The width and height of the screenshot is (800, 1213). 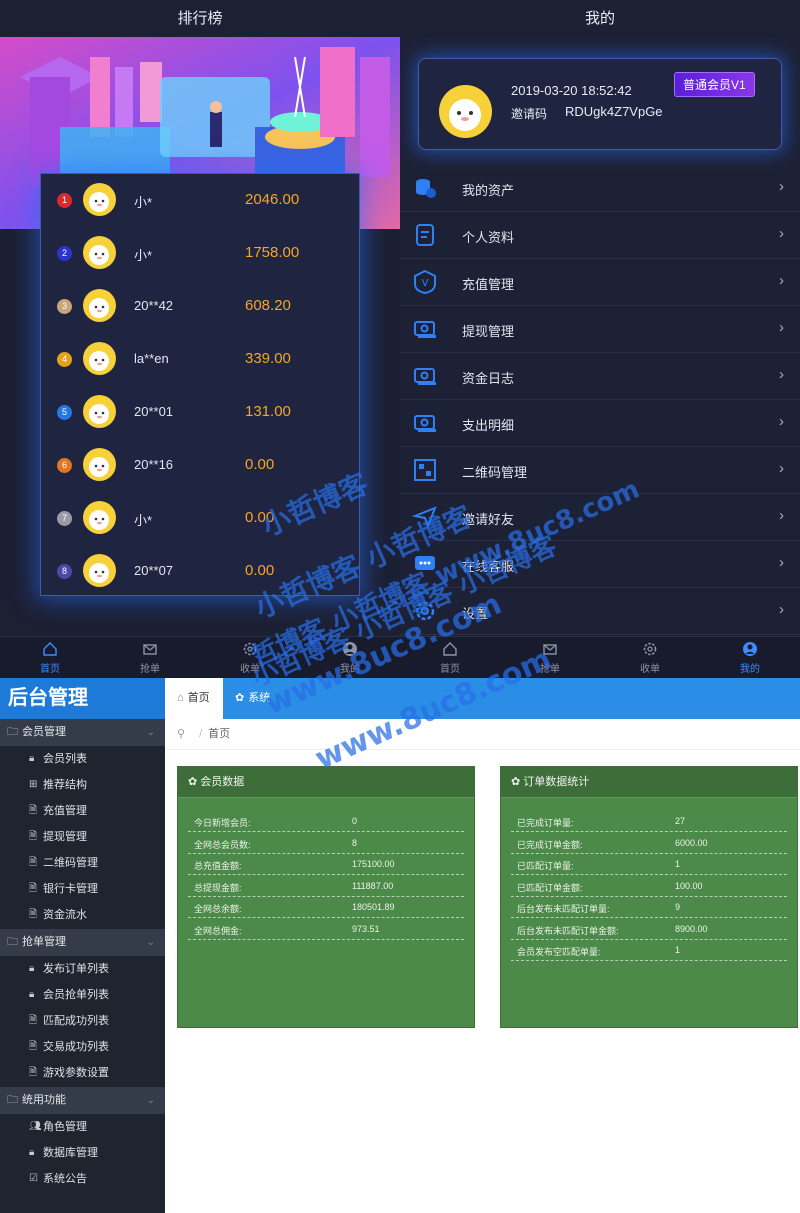 I want to click on rank-amount: 1758.00, so click(x=272, y=252).